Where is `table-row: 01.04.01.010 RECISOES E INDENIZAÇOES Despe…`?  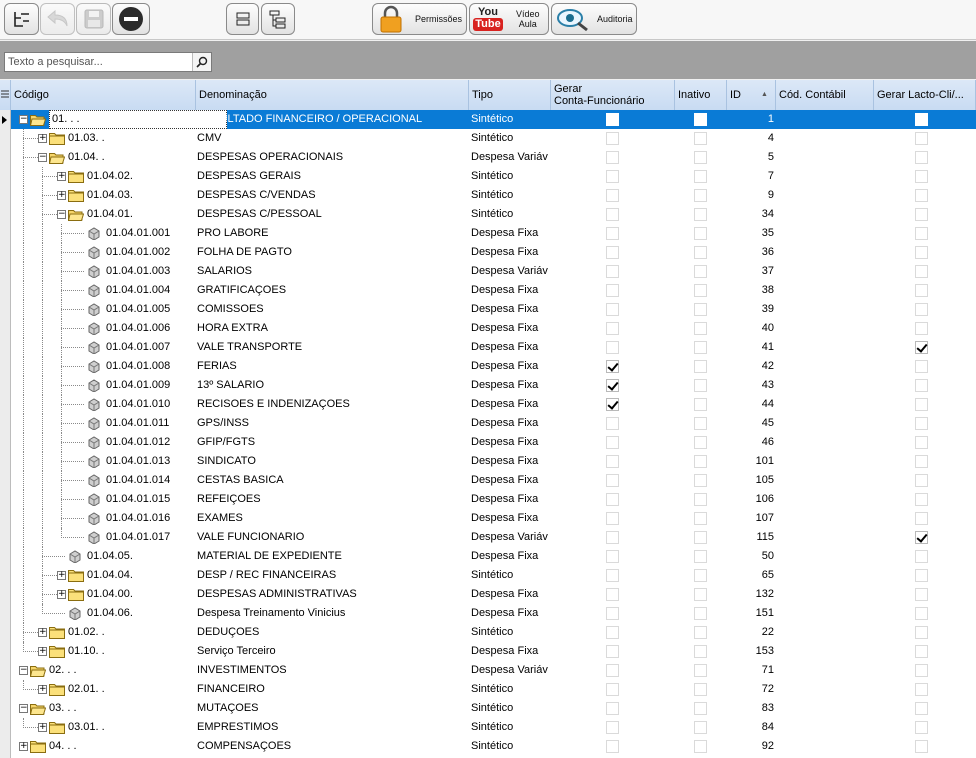
table-row: 01.04.01.010 RECISOES E INDENIZAÇOES Despe… is located at coordinates (493, 404).